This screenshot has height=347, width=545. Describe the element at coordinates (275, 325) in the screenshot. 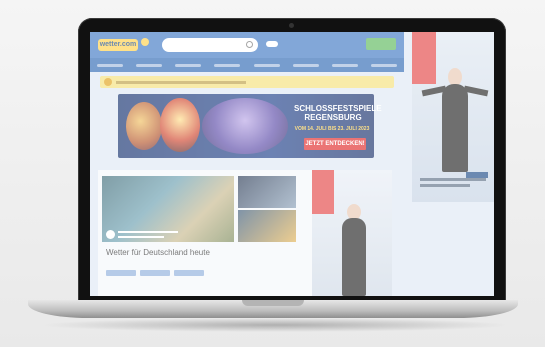

I see `laptop-shadow` at that location.